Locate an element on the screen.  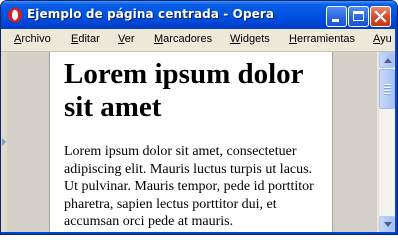
vertical-scrollbar is located at coordinates (386, 142).